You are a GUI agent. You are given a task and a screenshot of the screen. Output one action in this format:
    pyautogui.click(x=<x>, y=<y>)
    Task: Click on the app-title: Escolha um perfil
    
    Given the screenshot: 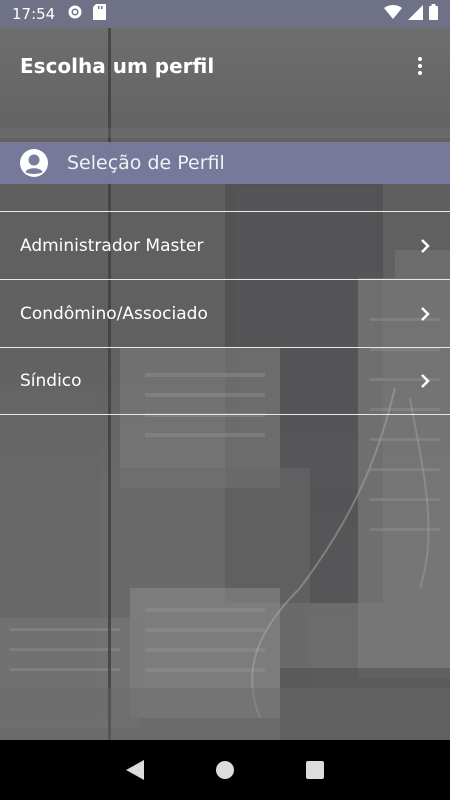 What is the action you would take?
    pyautogui.click(x=117, y=66)
    